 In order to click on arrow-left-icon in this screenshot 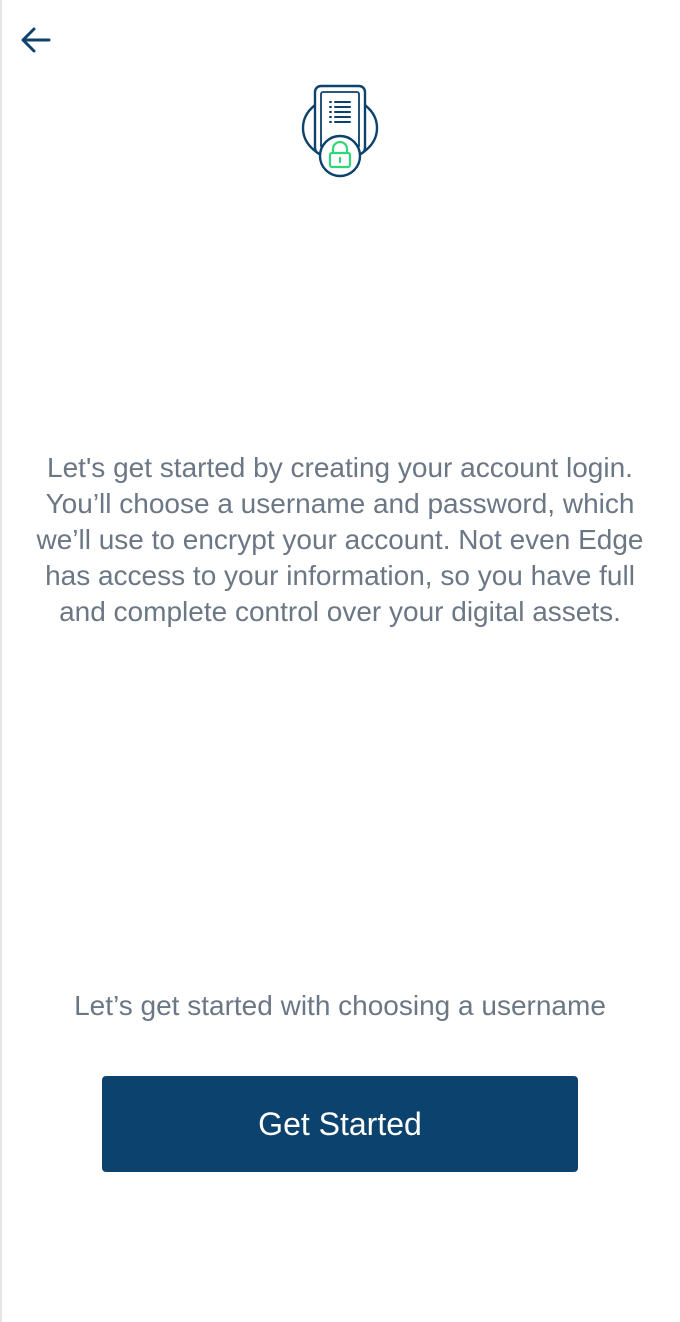, I will do `click(36, 40)`.